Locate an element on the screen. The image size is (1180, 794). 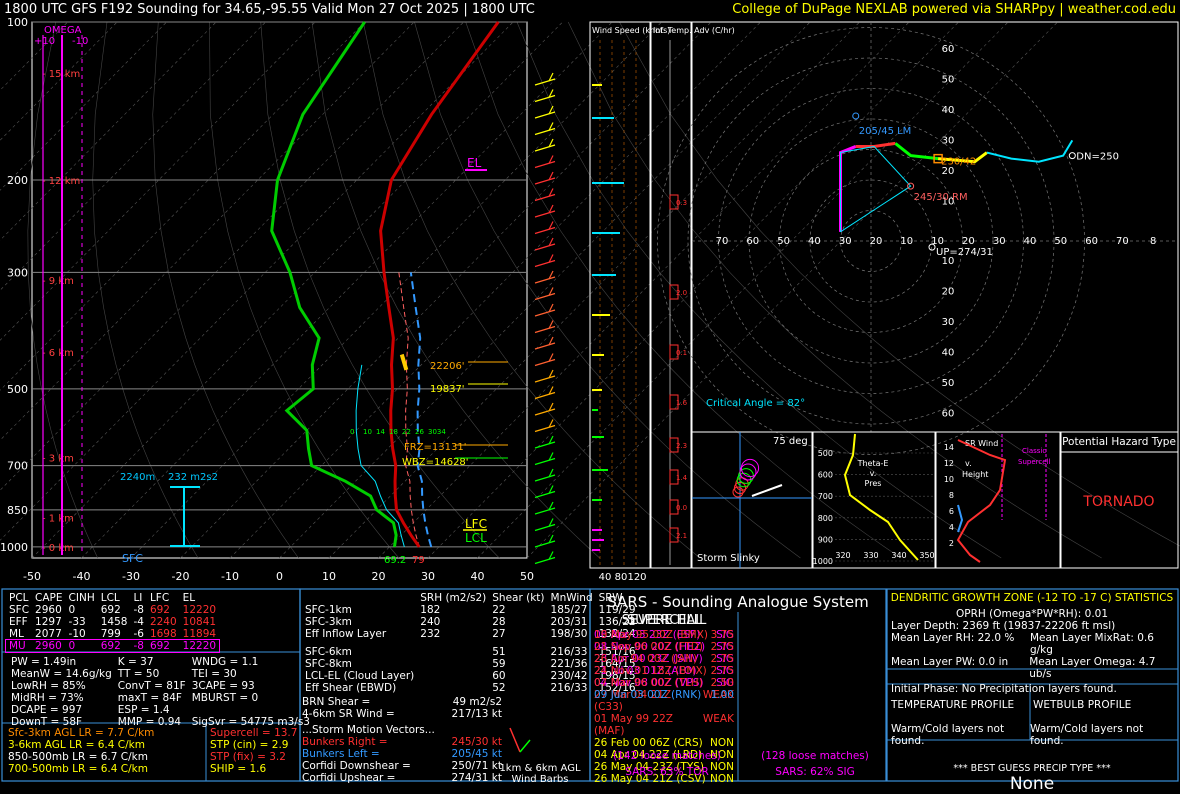
hodo-y-label: 30 is located at coordinates (948, 322).